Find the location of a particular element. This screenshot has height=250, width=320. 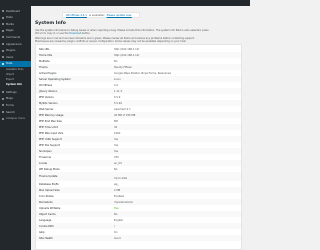

sidebar-item-label: Export is located at coordinates (10, 80).